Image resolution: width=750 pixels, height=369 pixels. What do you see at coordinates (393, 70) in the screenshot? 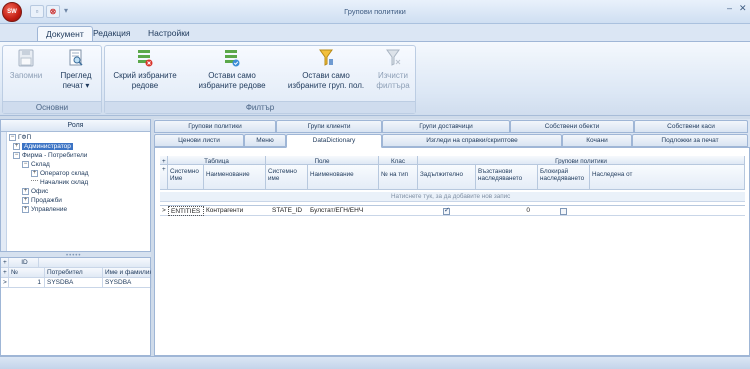
I see `clear-filter-button: Изчисти филтъра` at bounding box center [393, 70].